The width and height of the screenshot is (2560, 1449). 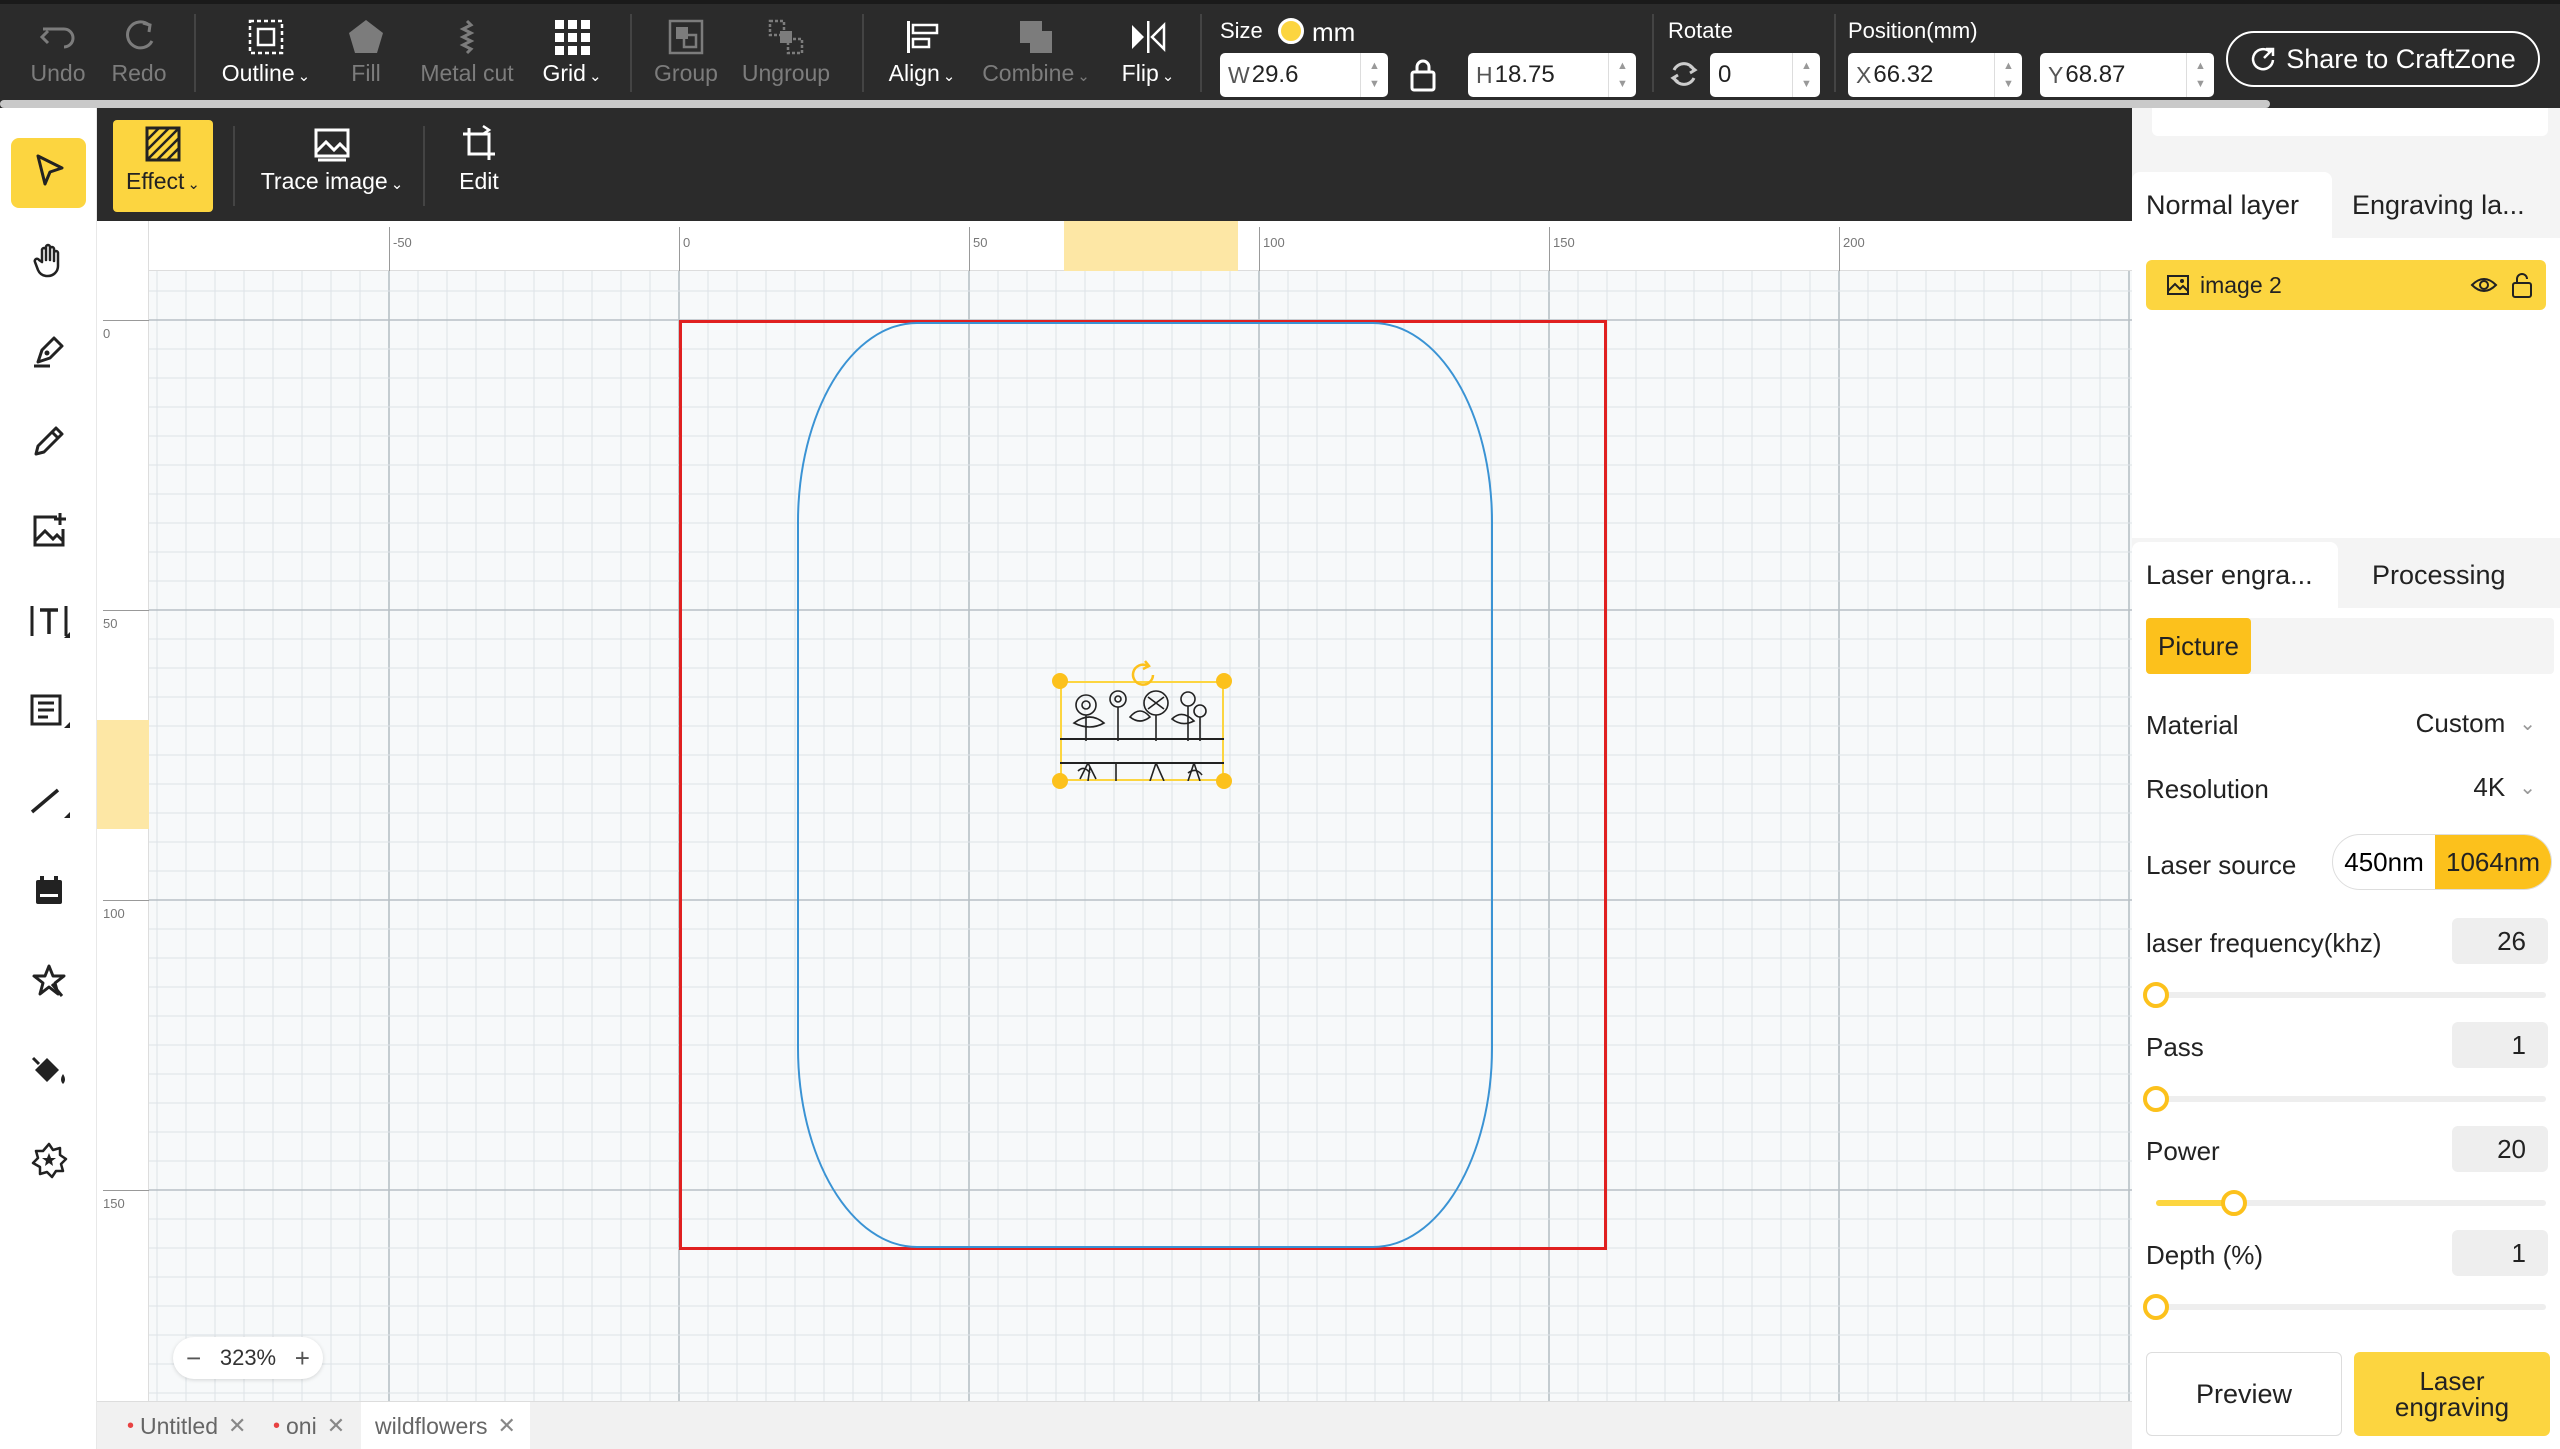 What do you see at coordinates (2493, 862) in the screenshot?
I see `laser-source-1064nm: 1064nm` at bounding box center [2493, 862].